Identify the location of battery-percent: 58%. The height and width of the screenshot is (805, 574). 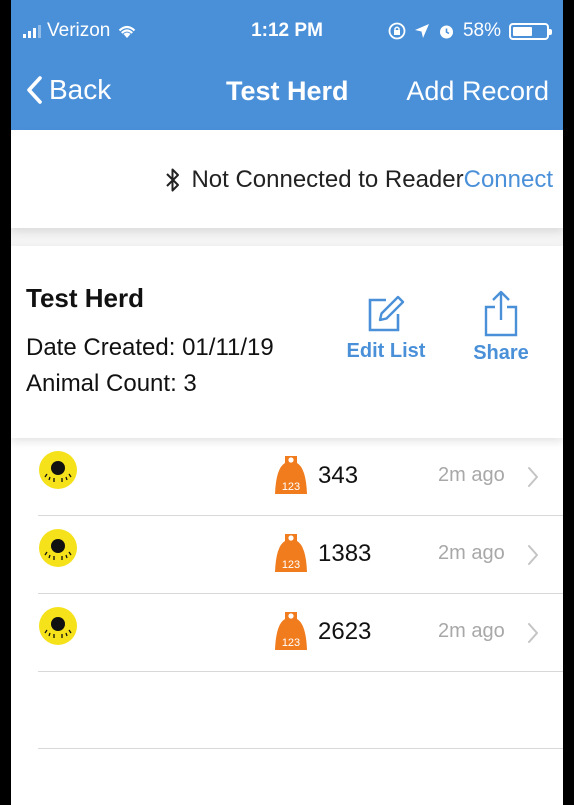
(481, 30).